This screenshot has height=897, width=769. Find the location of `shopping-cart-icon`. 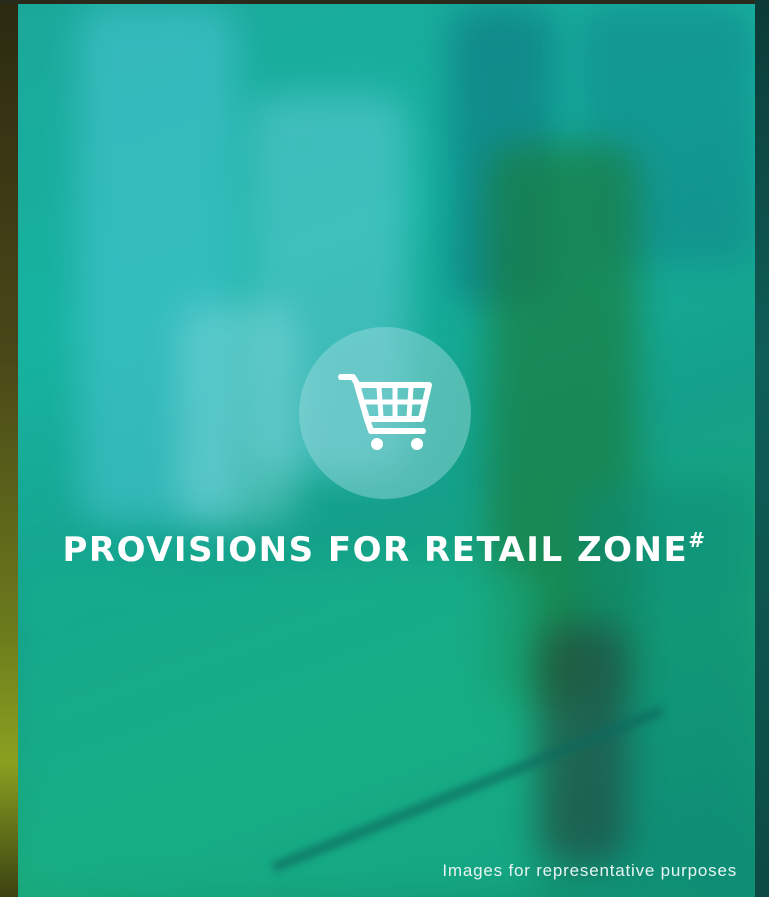

shopping-cart-icon is located at coordinates (385, 413).